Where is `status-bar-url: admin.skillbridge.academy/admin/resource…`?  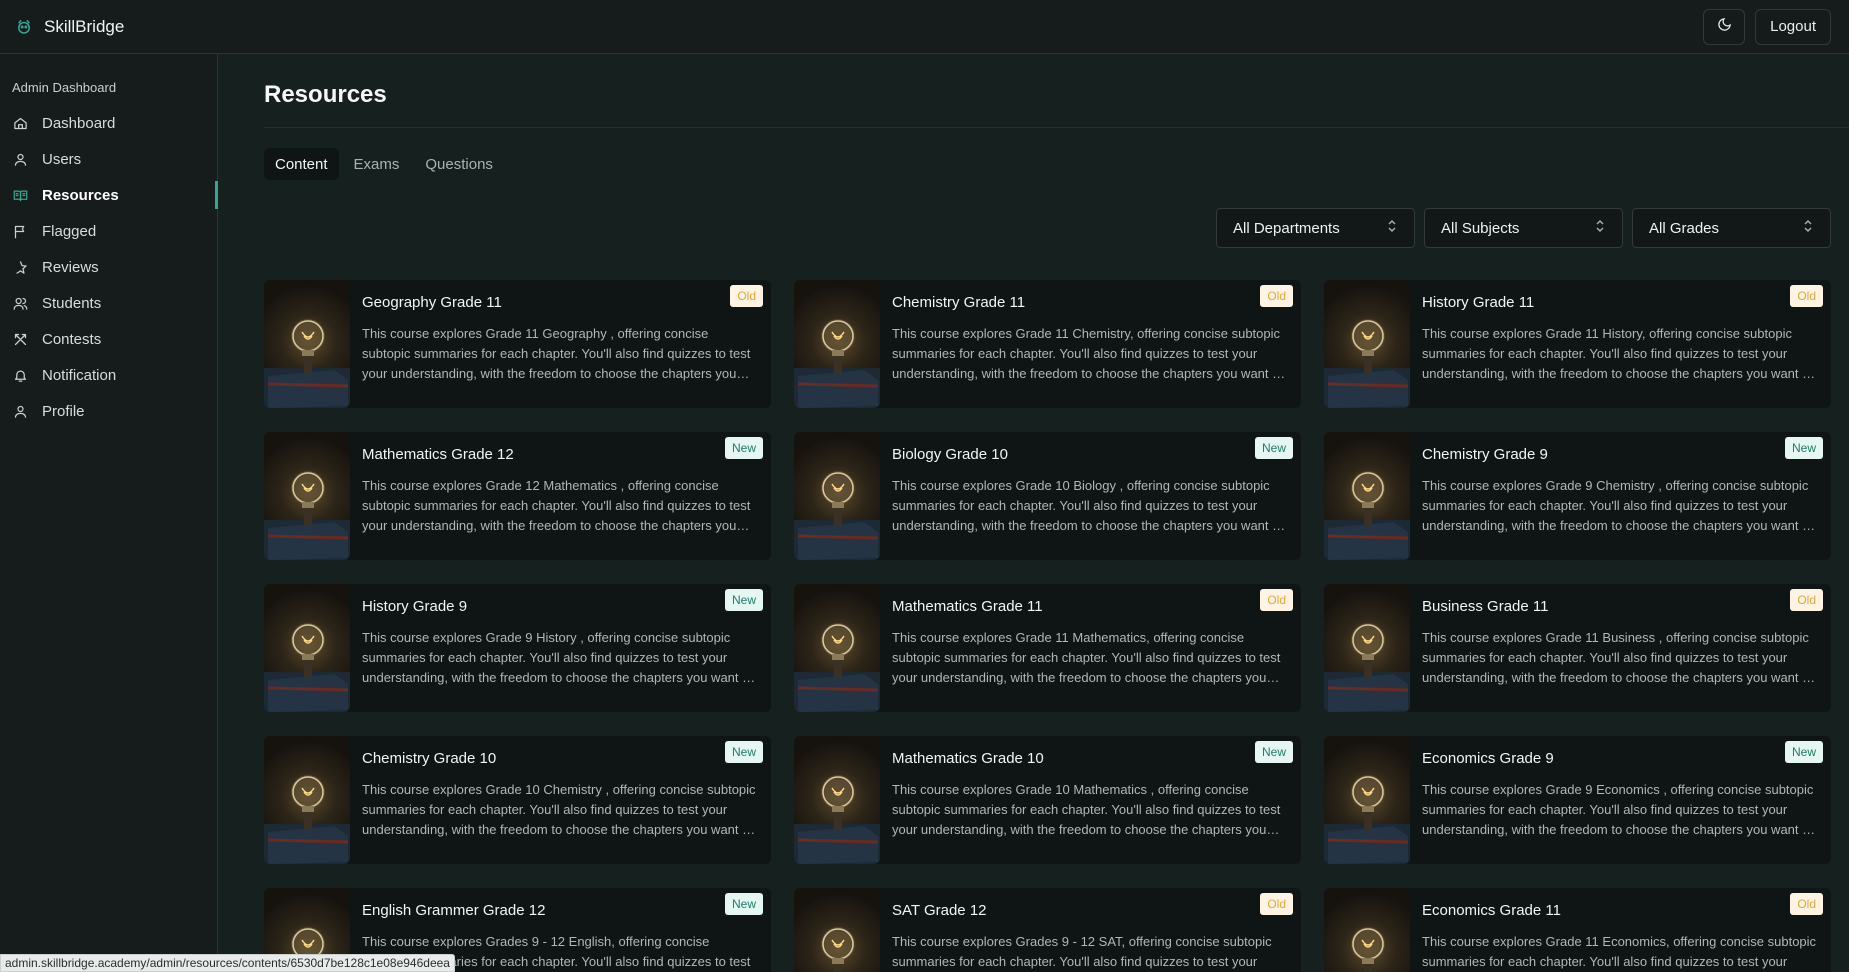
status-bar-url: admin.skillbridge.academy/admin/resource… is located at coordinates (227, 963).